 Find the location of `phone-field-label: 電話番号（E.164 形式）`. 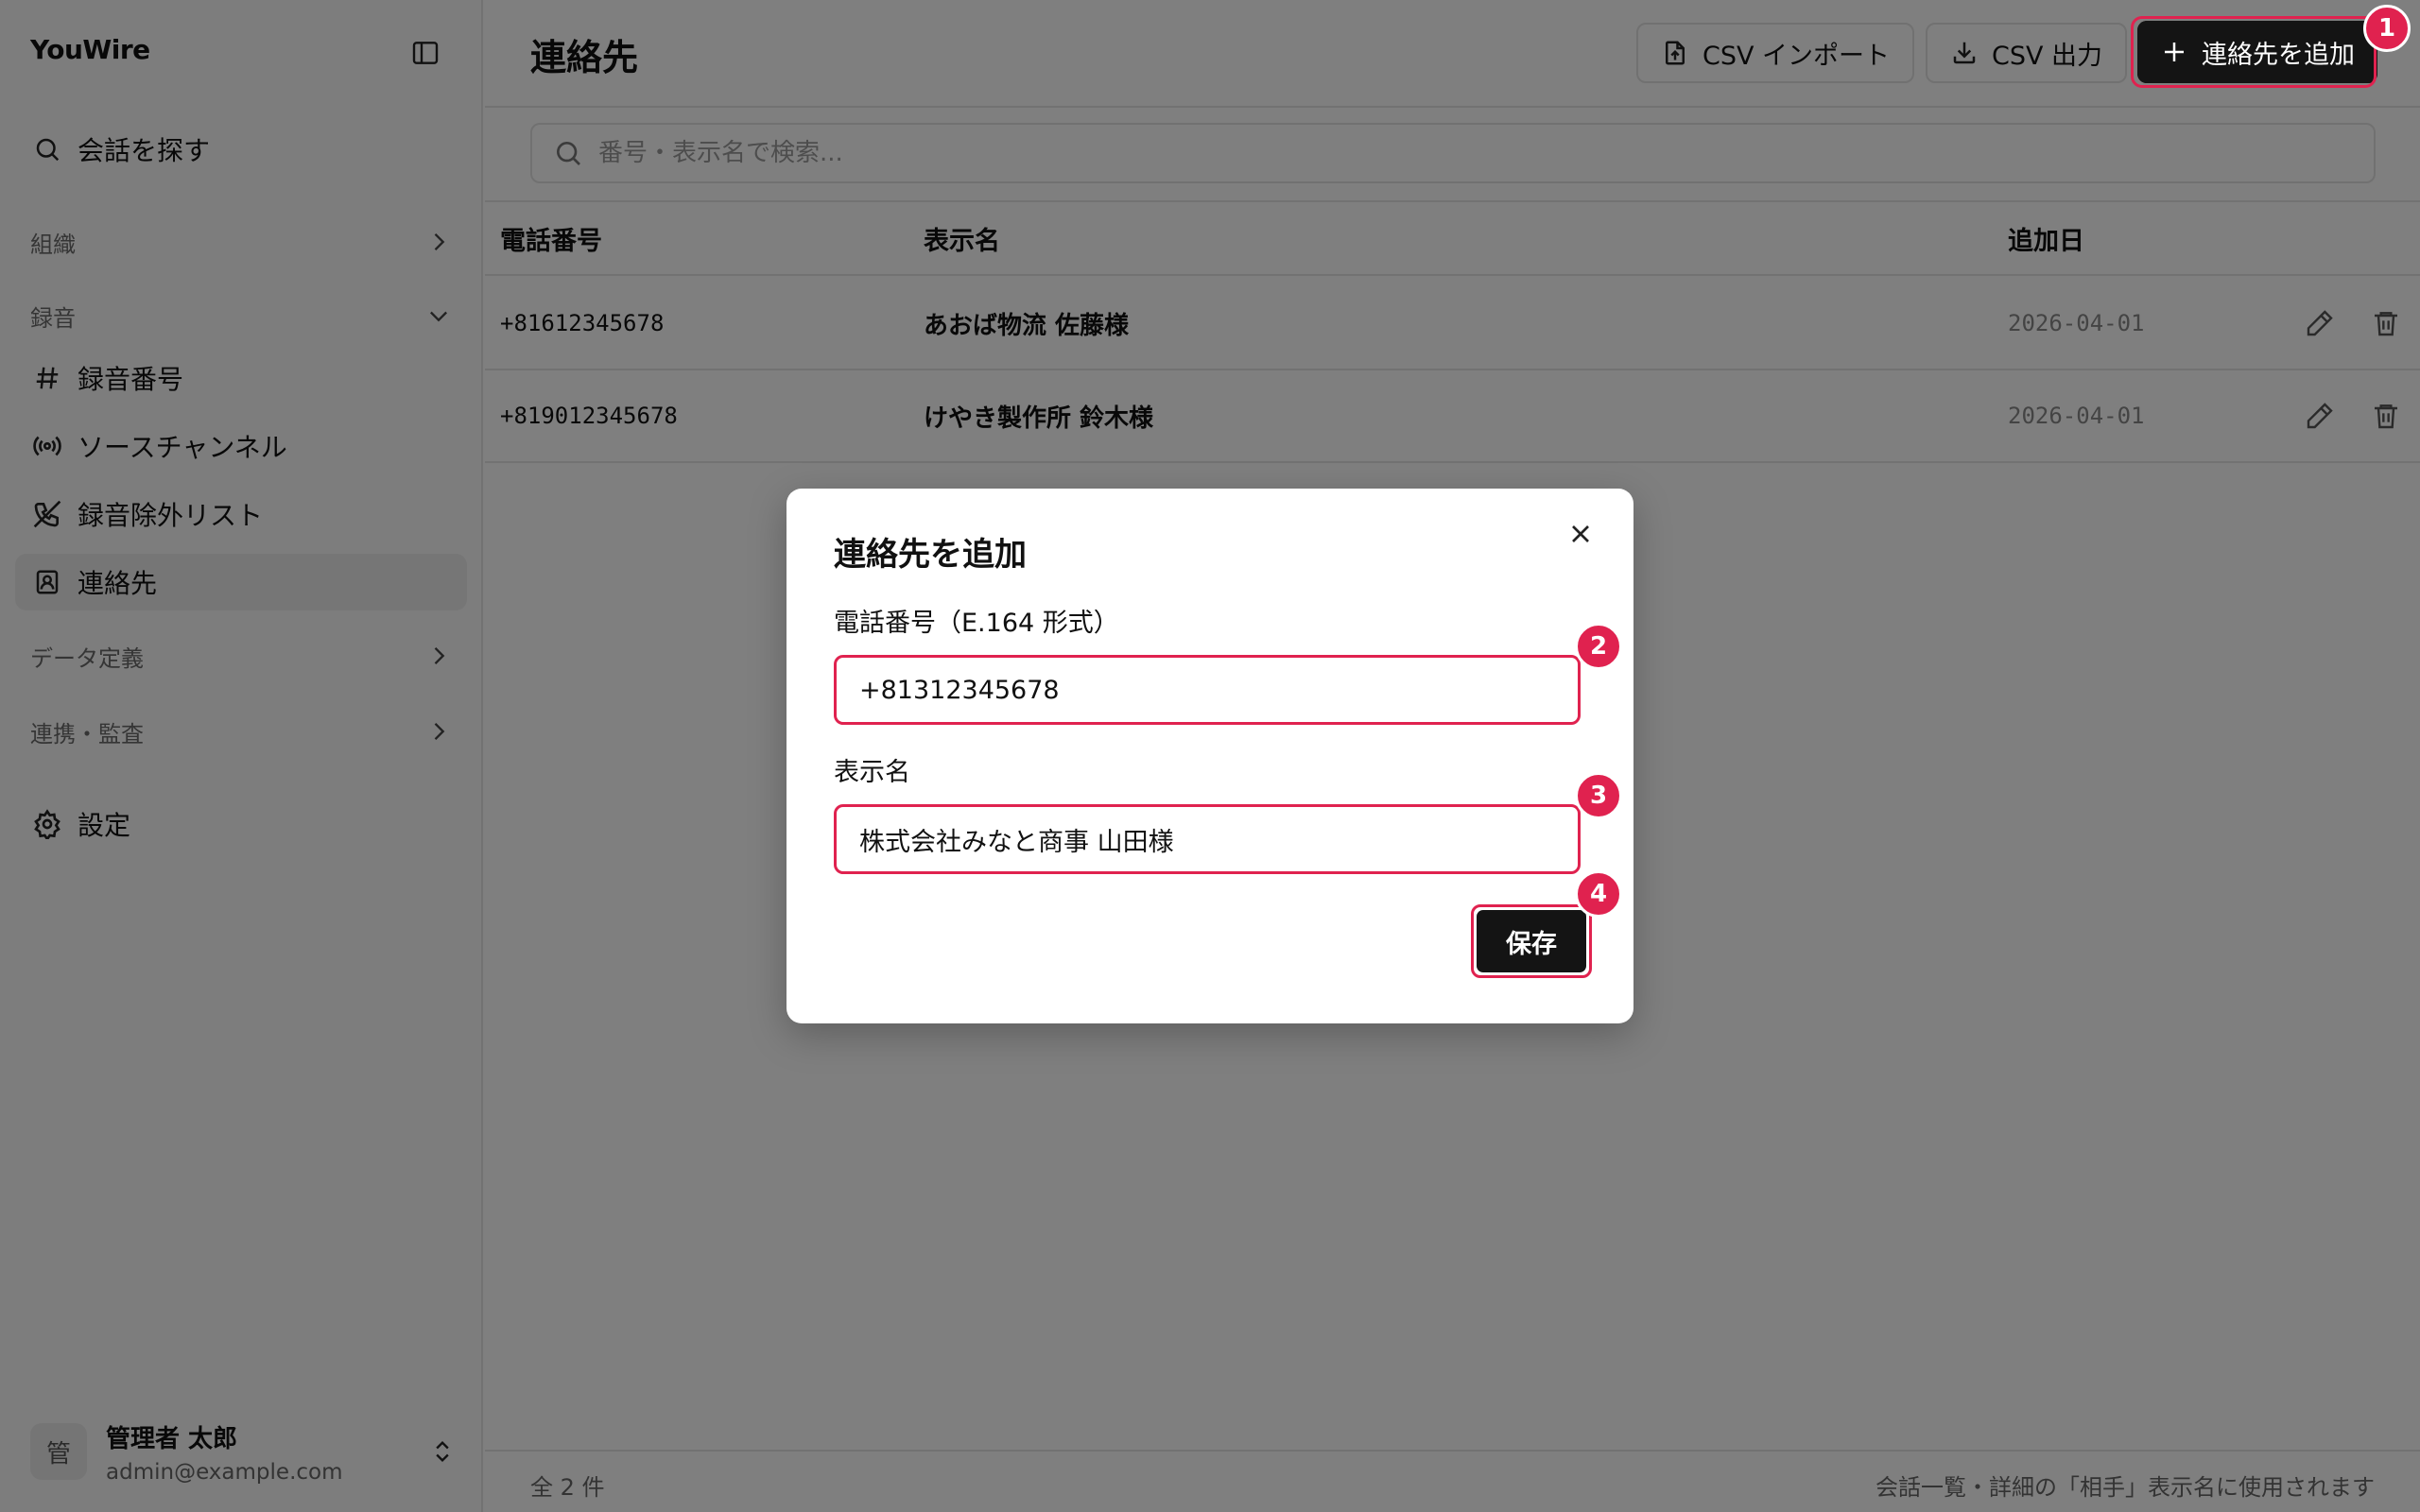

phone-field-label: 電話番号（E.164 形式） is located at coordinates (977, 623).